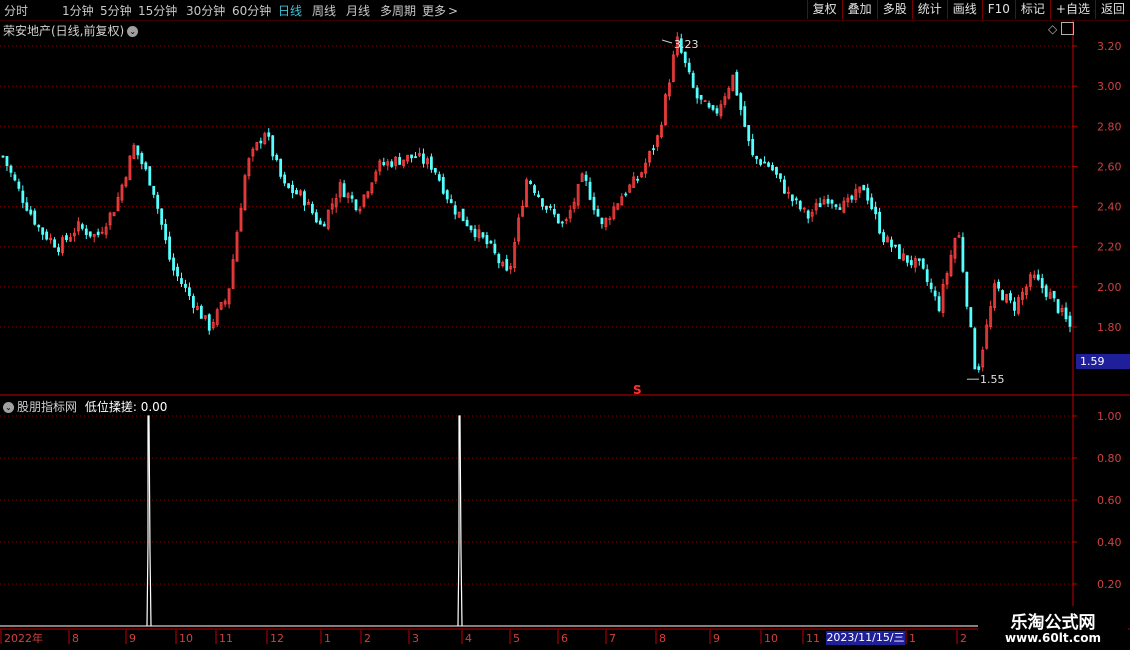 This screenshot has height=650, width=1130. What do you see at coordinates (460, 521) in the screenshot?
I see `indicator-spike` at bounding box center [460, 521].